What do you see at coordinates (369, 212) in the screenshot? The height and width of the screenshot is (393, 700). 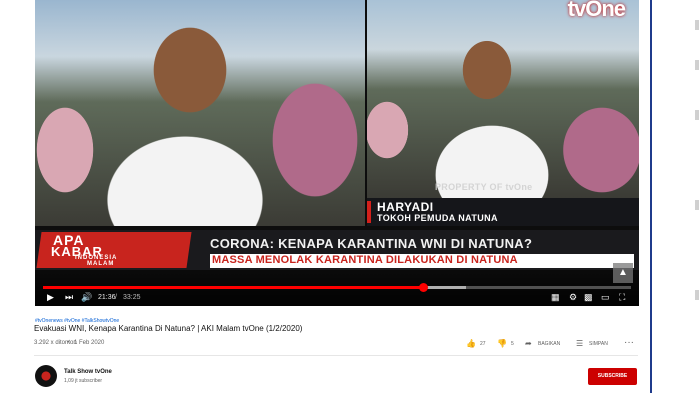 I see `caption-accent` at bounding box center [369, 212].